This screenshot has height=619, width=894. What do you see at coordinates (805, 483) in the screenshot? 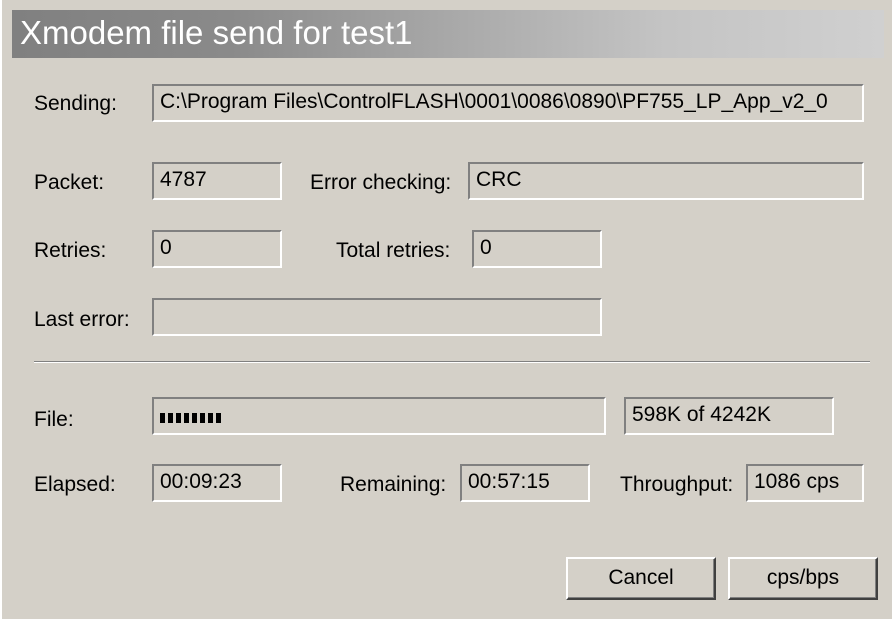
I see `throughput-field: 1086 cps` at bounding box center [805, 483].